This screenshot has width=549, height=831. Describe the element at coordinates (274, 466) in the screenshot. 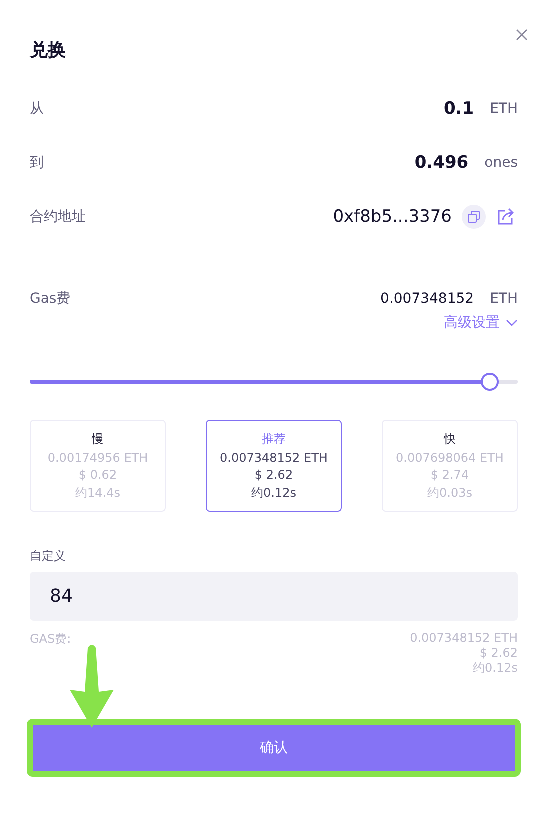

I see `speed-option: 推荐 0.007348152 ETH $ 2.62 约0.12s` at that location.